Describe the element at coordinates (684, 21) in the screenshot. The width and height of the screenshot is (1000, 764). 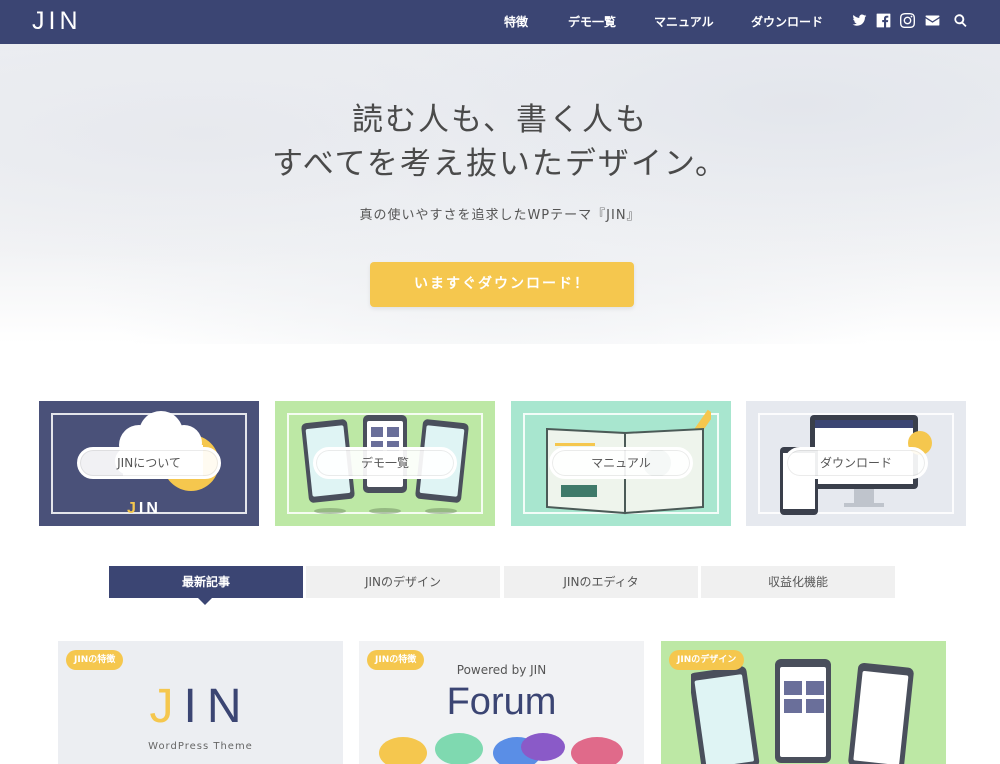
I see `nav-manual: マニュアル` at that location.